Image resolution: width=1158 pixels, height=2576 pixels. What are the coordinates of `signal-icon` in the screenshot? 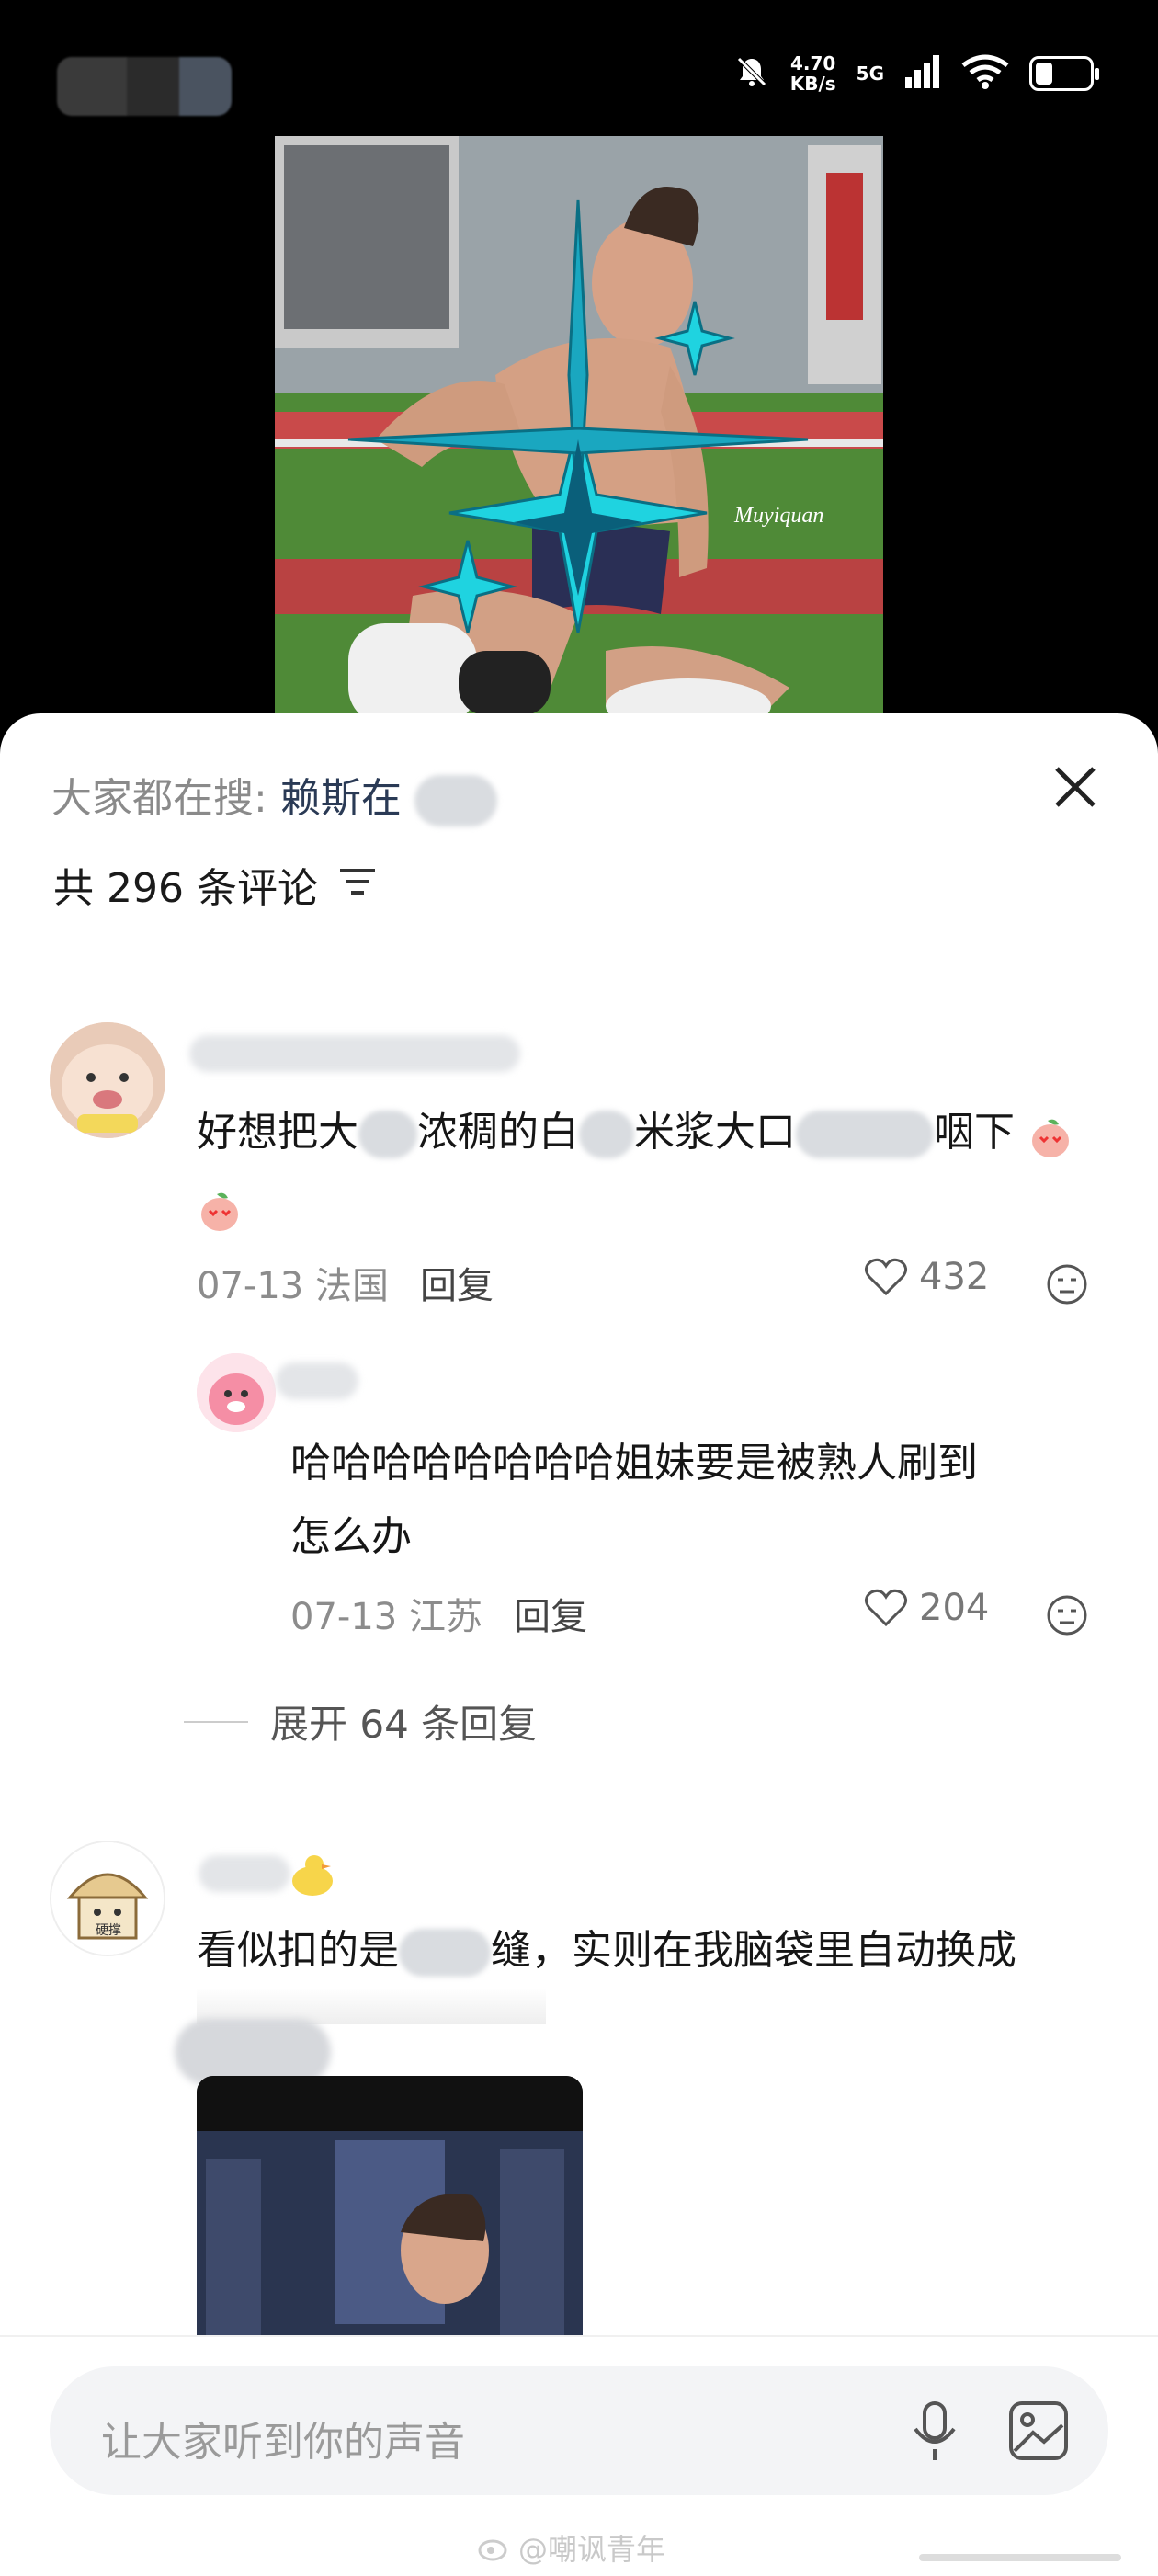 It's located at (922, 73).